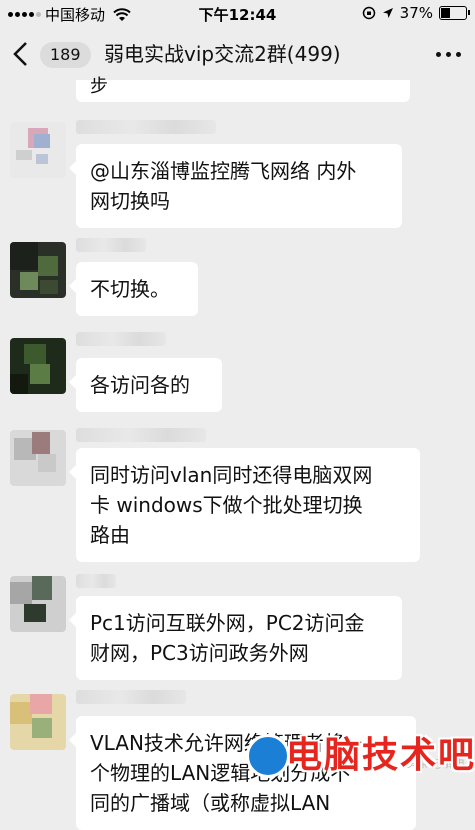 This screenshot has width=475, height=830. Describe the element at coordinates (222, 54) in the screenshot. I see `chat-title: 弱电实战vip交流2群(499)` at that location.